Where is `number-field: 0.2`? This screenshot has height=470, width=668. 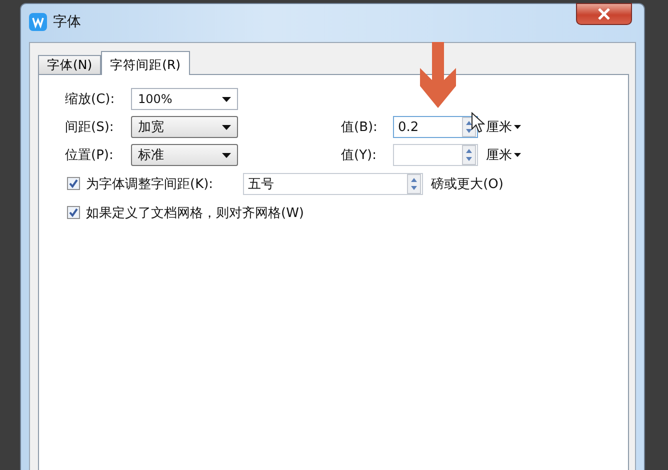
number-field: 0.2 is located at coordinates (435, 127).